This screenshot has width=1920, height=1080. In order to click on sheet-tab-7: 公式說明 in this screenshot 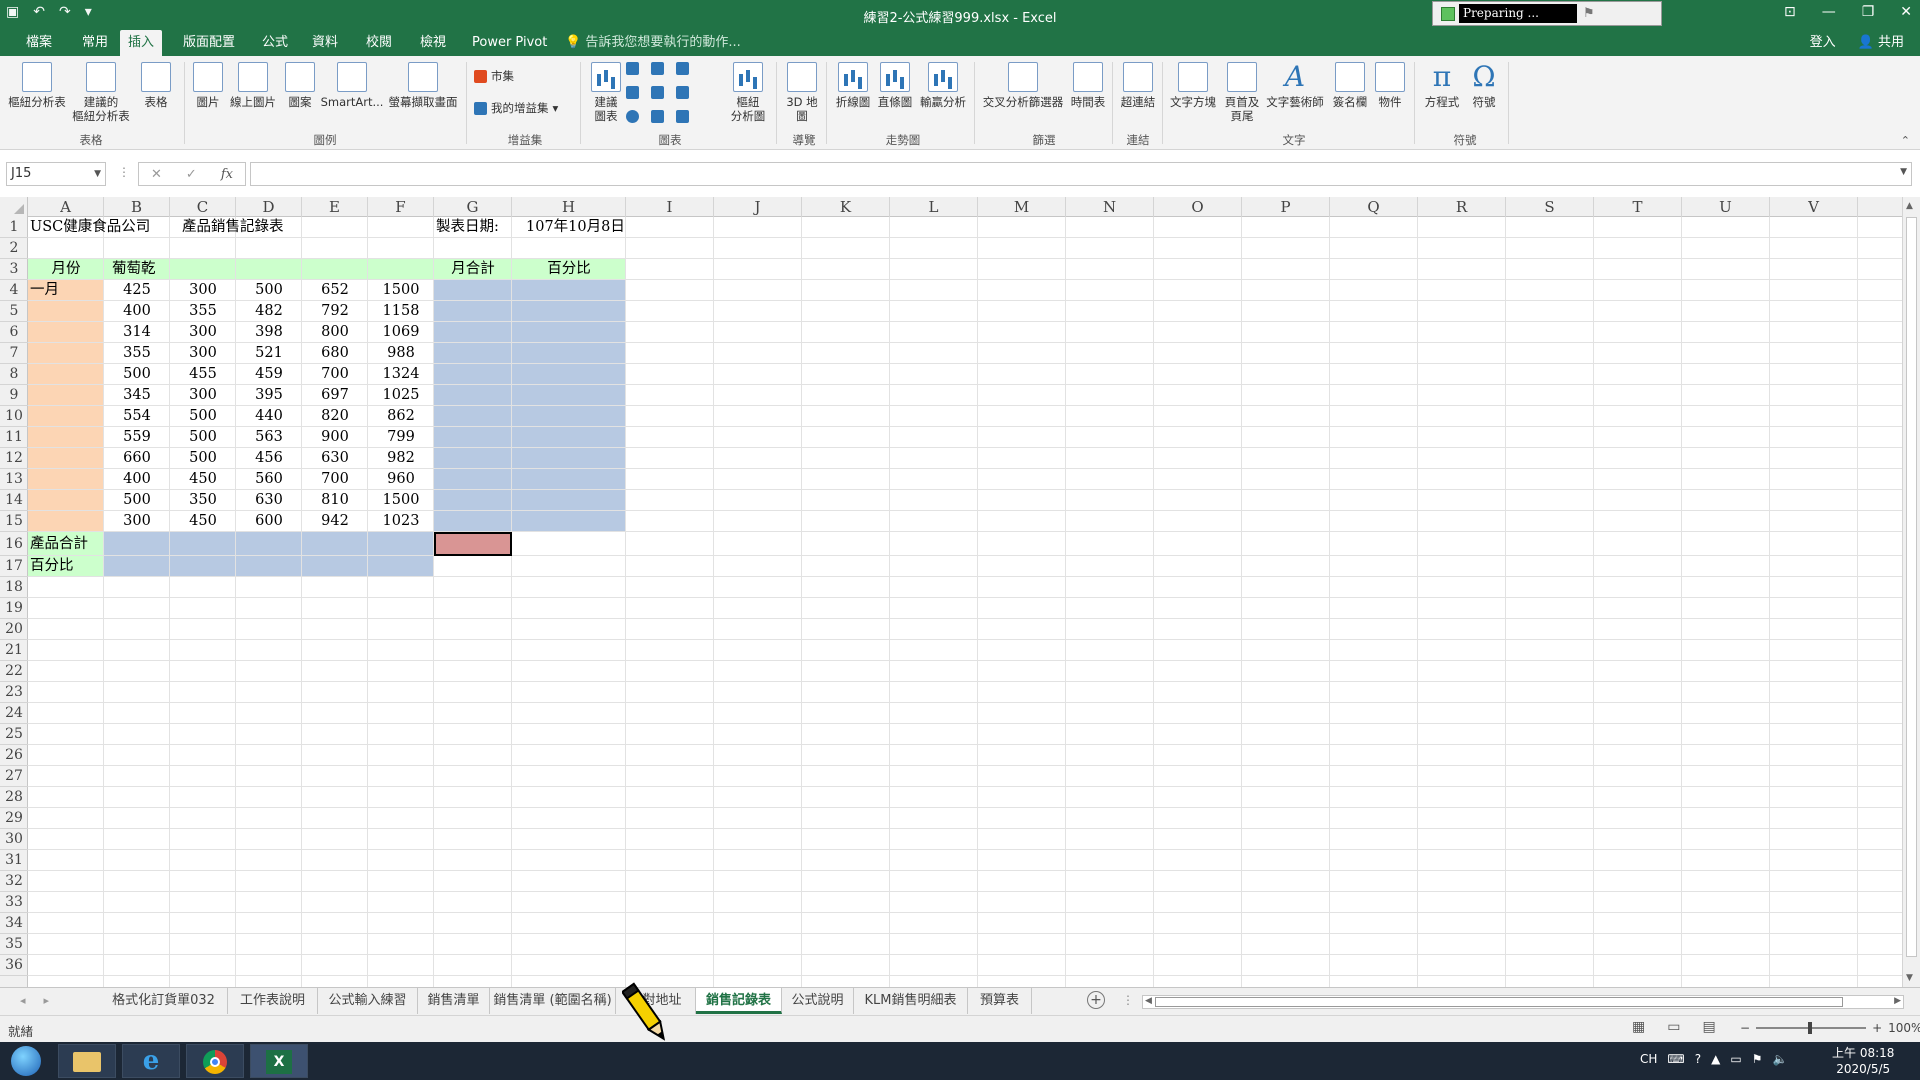, I will do `click(818, 1001)`.